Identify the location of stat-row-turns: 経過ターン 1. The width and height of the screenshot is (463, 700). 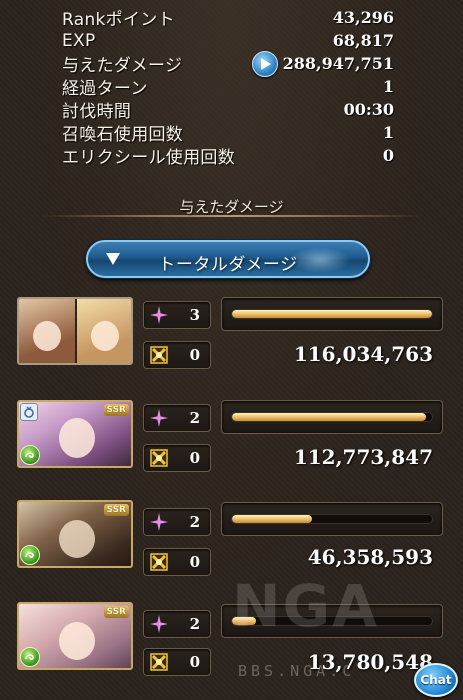
(228, 87).